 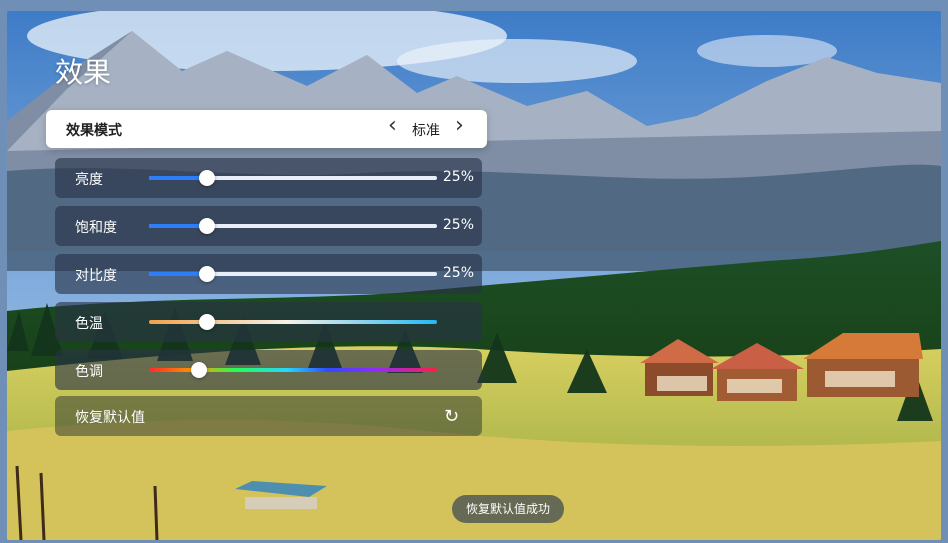 I want to click on color-temperature-slider, so click(x=293, y=322).